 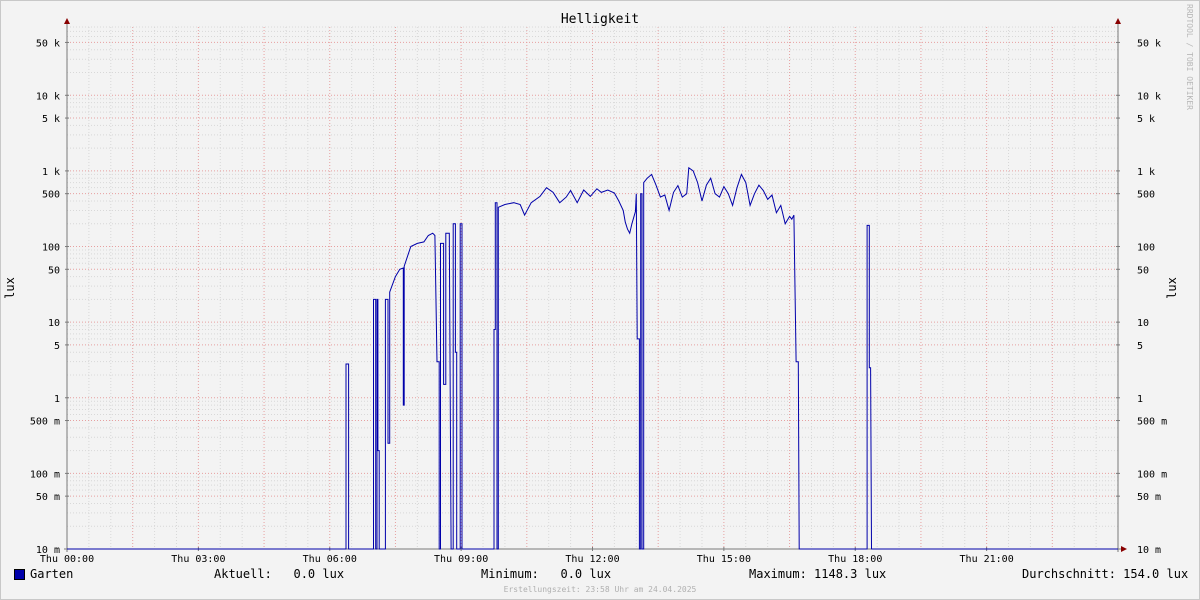 What do you see at coordinates (1152, 474) in the screenshot?
I see `y-tick-label-right: 100 m` at bounding box center [1152, 474].